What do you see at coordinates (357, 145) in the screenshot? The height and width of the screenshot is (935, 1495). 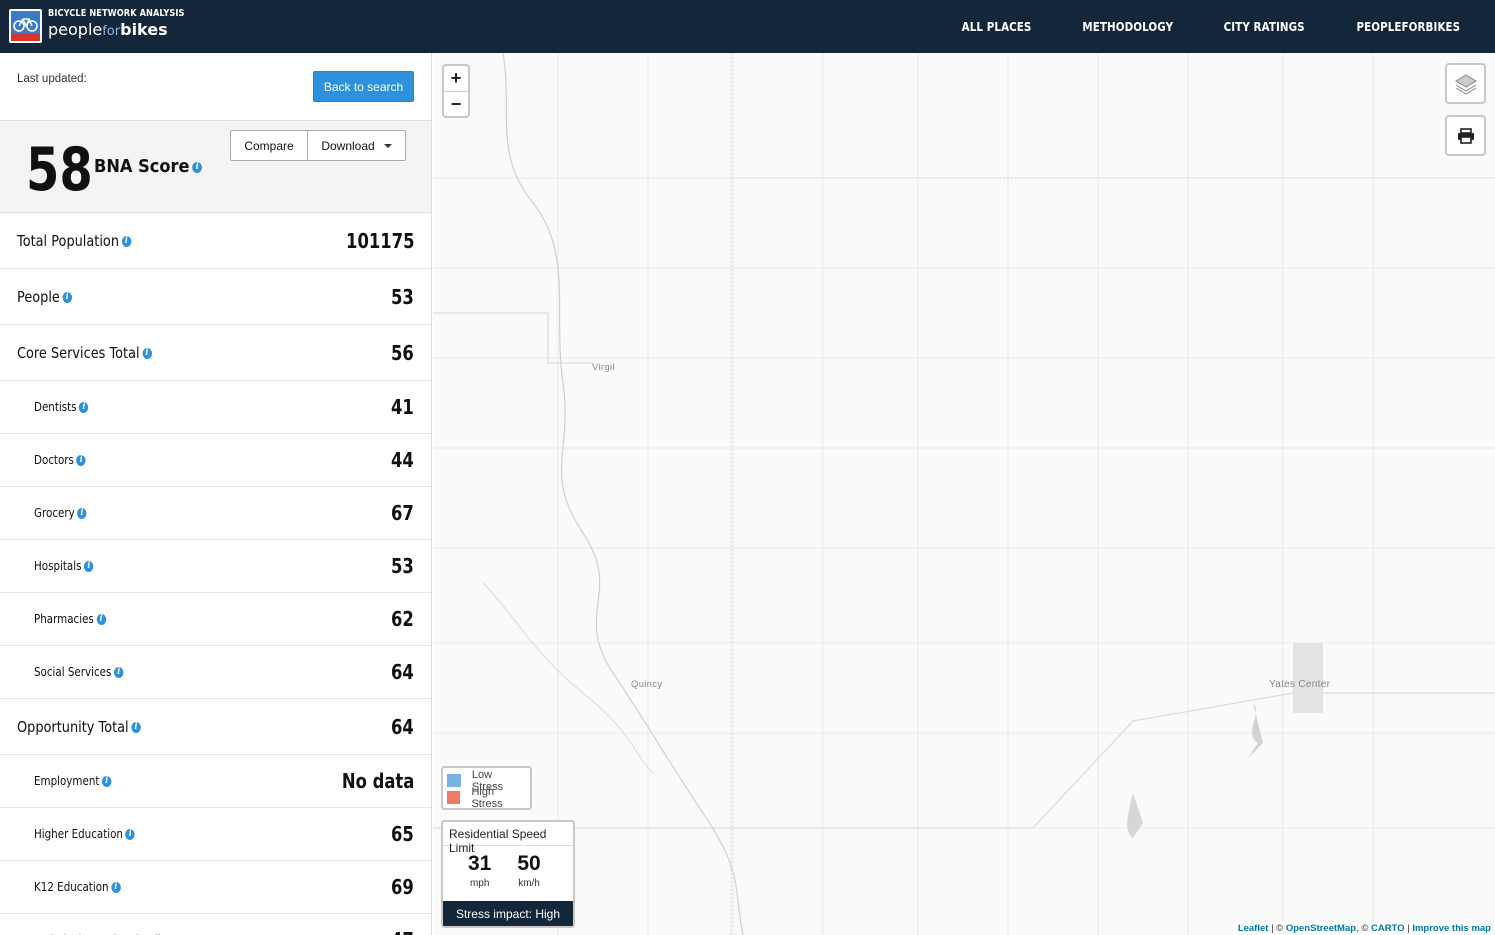 I see `download-button: Download` at bounding box center [357, 145].